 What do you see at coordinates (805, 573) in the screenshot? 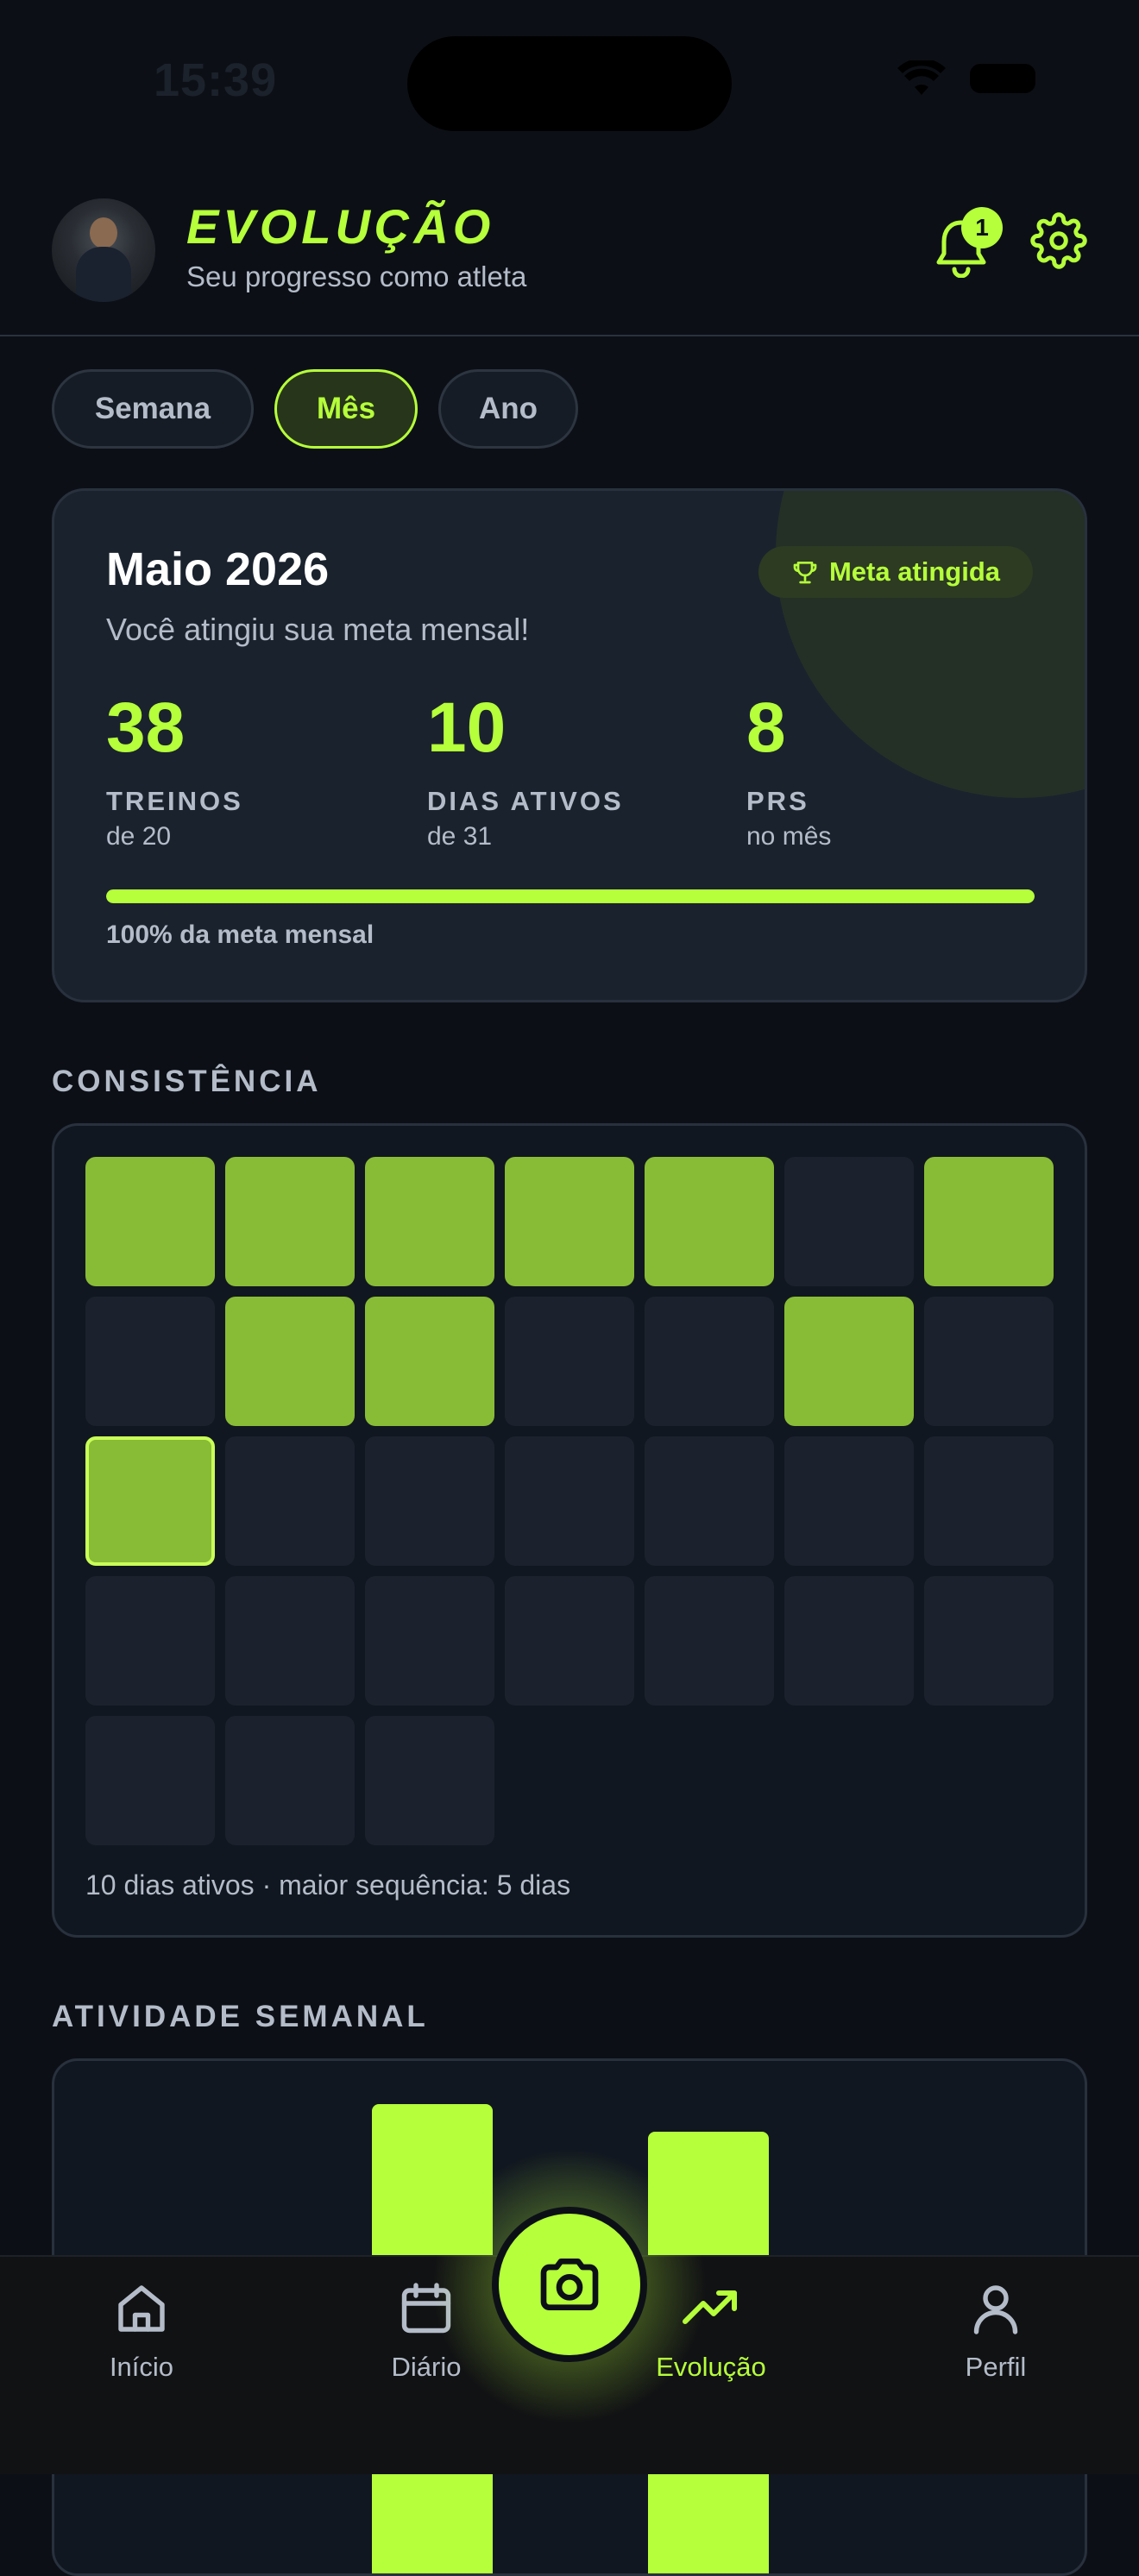
I see `trophy-icon` at bounding box center [805, 573].